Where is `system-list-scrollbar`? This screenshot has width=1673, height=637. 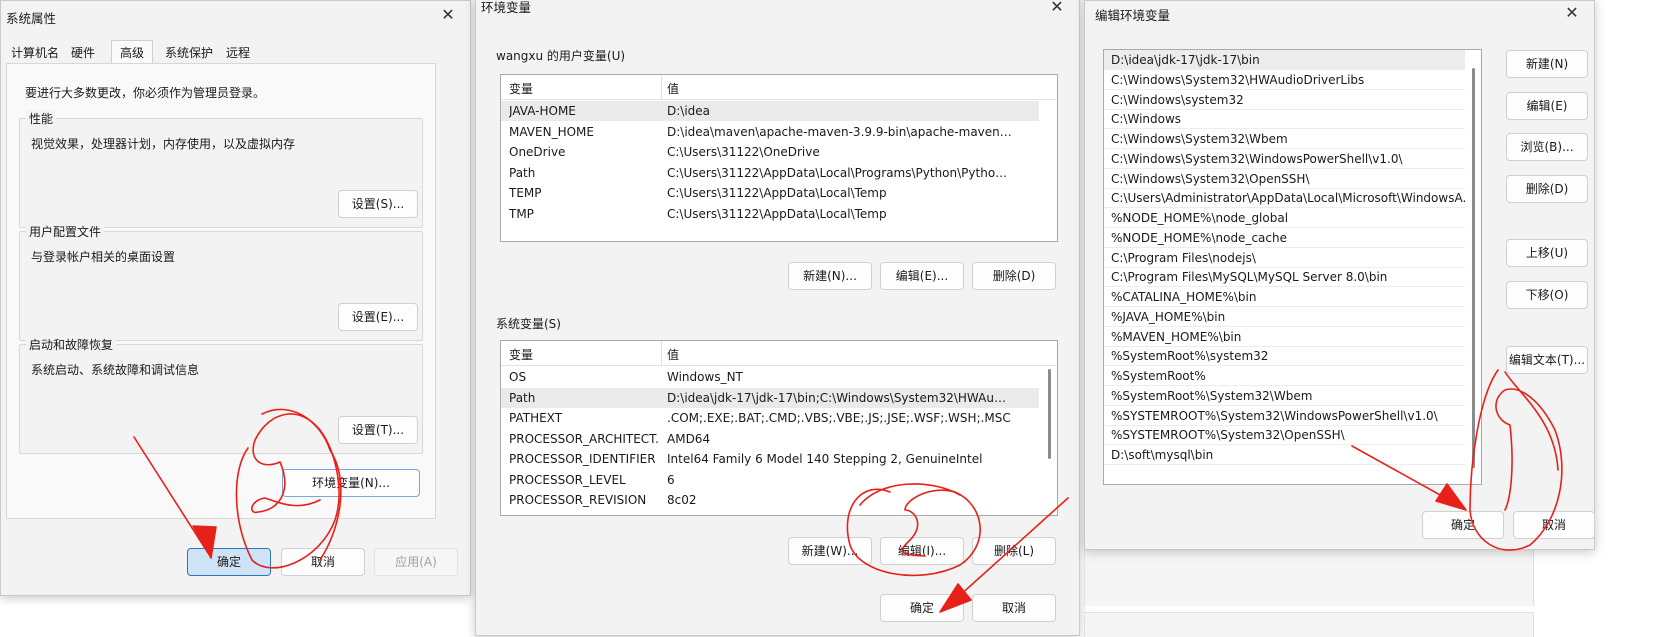
system-list-scrollbar is located at coordinates (1049, 414).